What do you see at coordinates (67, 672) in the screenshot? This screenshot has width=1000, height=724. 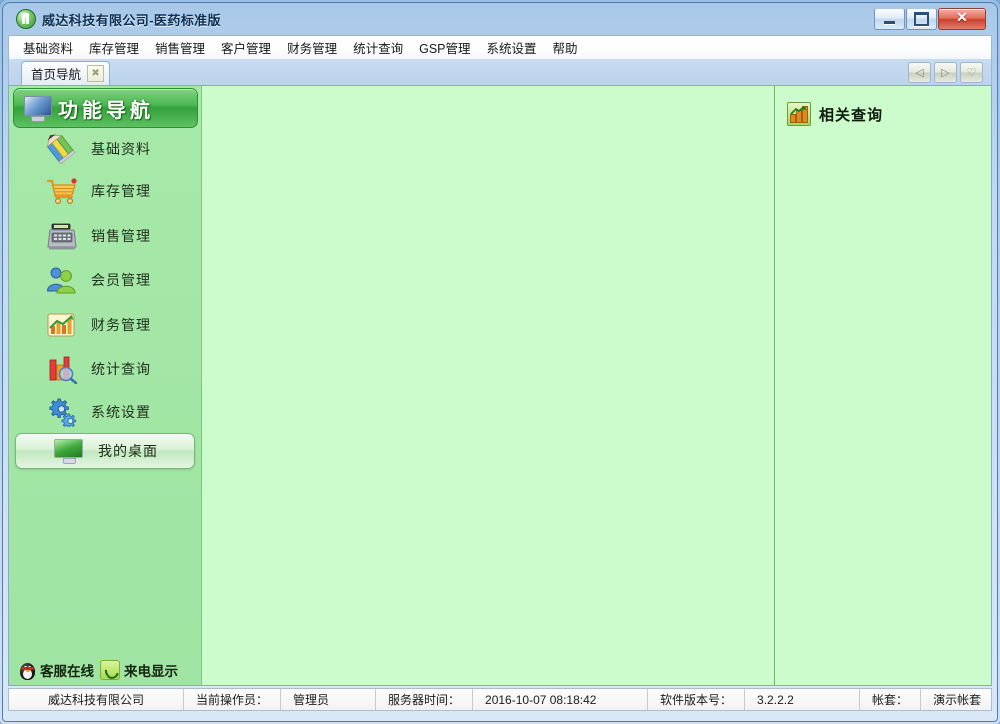 I see `customer-service-label: 客服在线` at bounding box center [67, 672].